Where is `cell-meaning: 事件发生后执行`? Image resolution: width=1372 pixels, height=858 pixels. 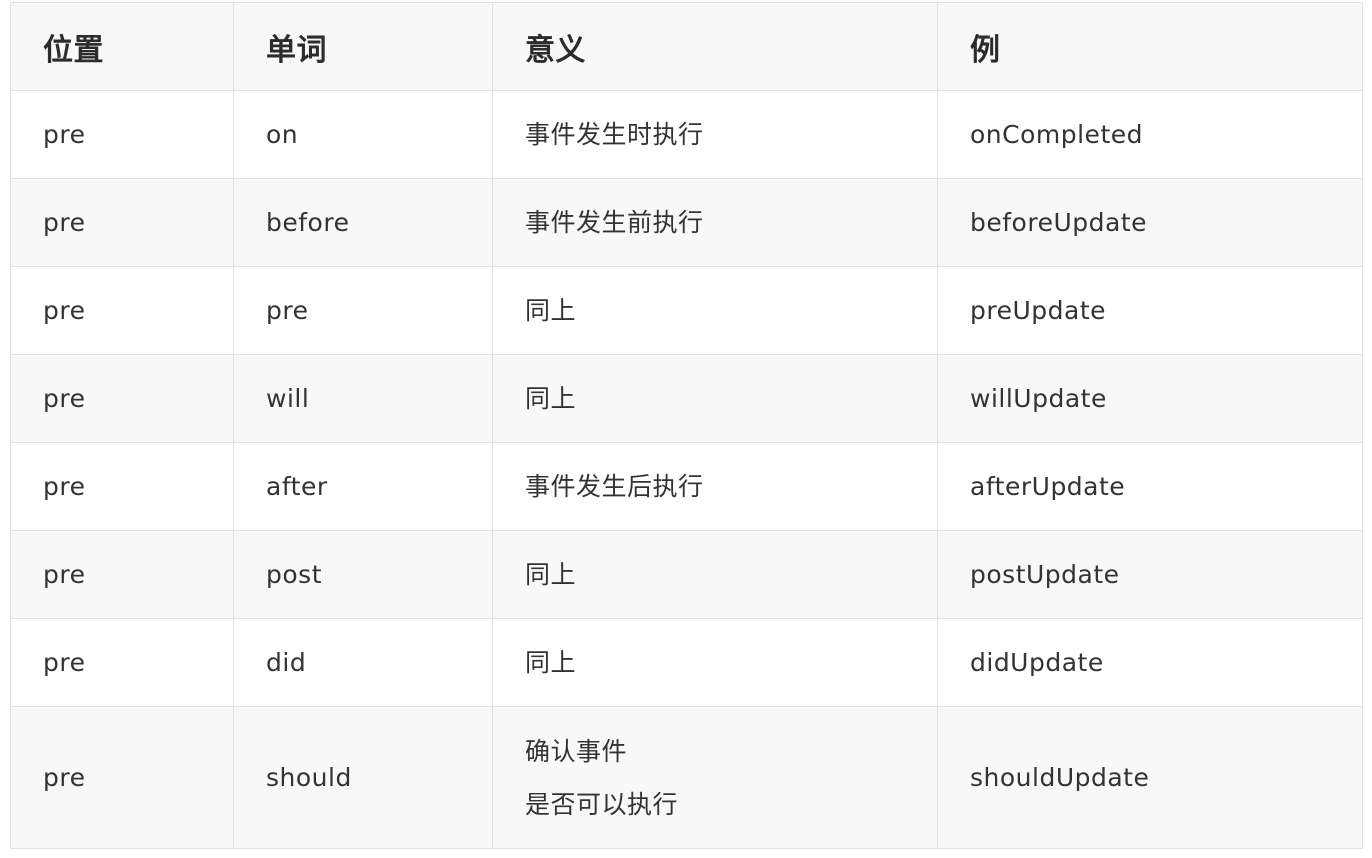 cell-meaning: 事件发生后执行 is located at coordinates (715, 486).